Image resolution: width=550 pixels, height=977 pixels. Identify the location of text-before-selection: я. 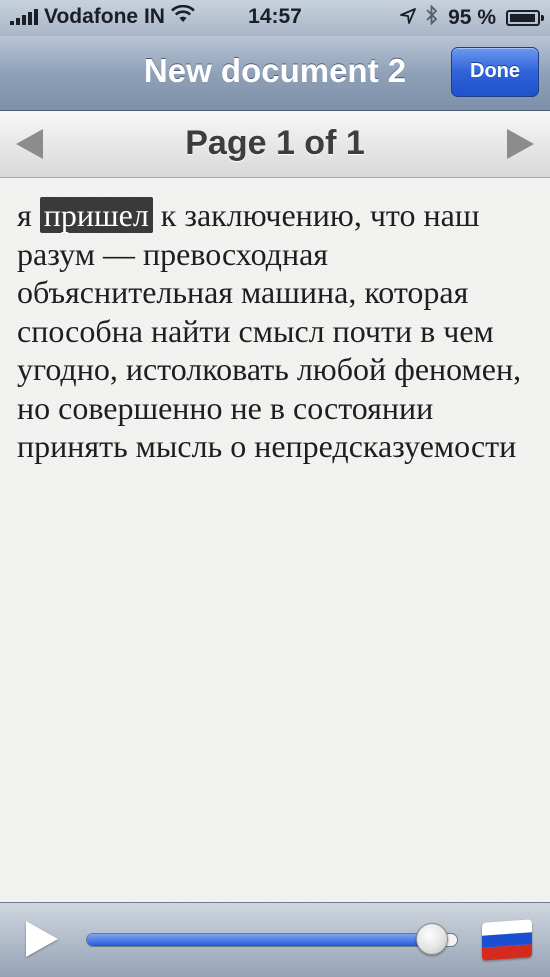
(28, 215).